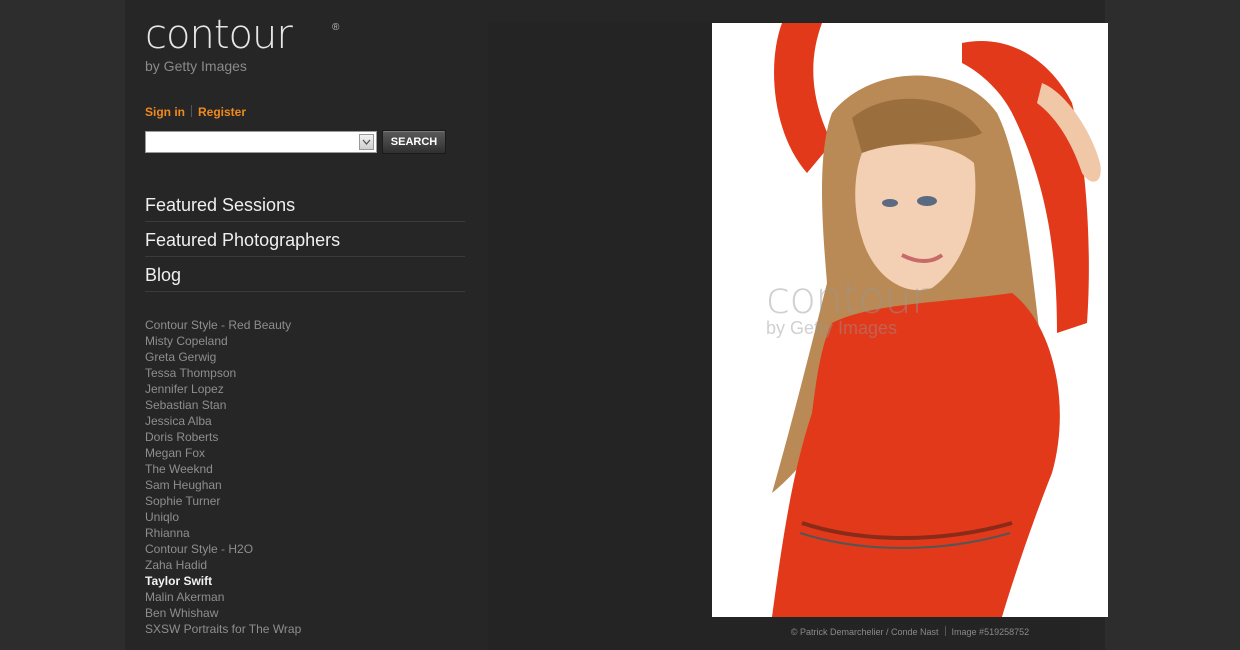  What do you see at coordinates (847, 298) in the screenshot?
I see `watermark-wordmark: contour` at bounding box center [847, 298].